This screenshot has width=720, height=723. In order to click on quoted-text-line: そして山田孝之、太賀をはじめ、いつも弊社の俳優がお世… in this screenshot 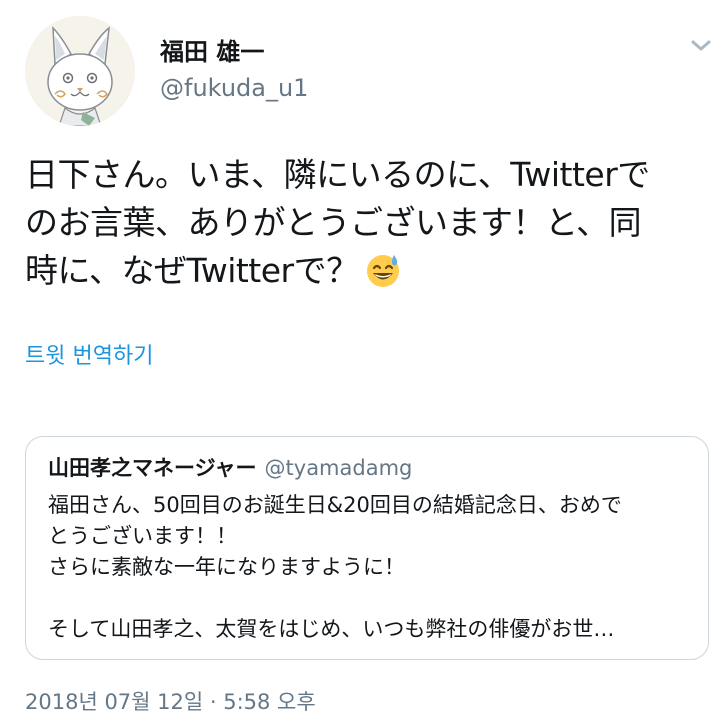, I will do `click(331, 629)`.